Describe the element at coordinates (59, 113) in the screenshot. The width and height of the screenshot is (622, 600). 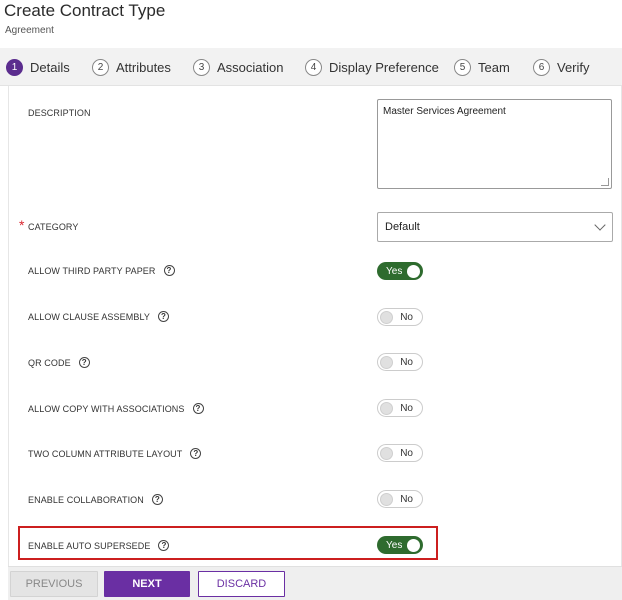
I see `description-label: DESCRIPTION` at that location.